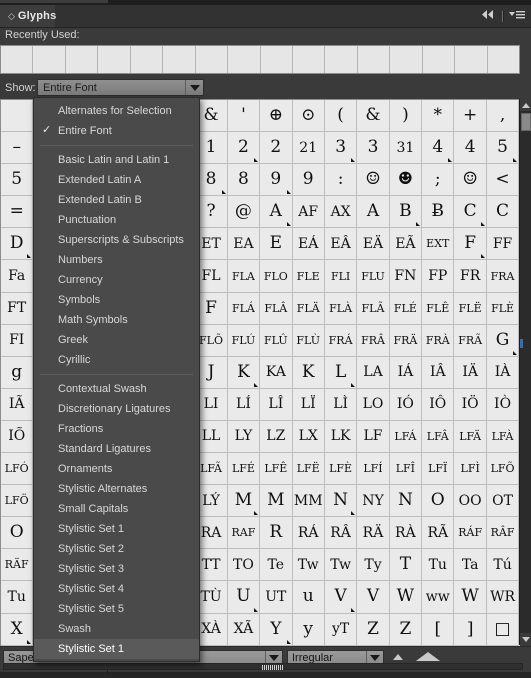 This screenshot has height=678, width=531. I want to click on glyph-cell: AF, so click(308, 212).